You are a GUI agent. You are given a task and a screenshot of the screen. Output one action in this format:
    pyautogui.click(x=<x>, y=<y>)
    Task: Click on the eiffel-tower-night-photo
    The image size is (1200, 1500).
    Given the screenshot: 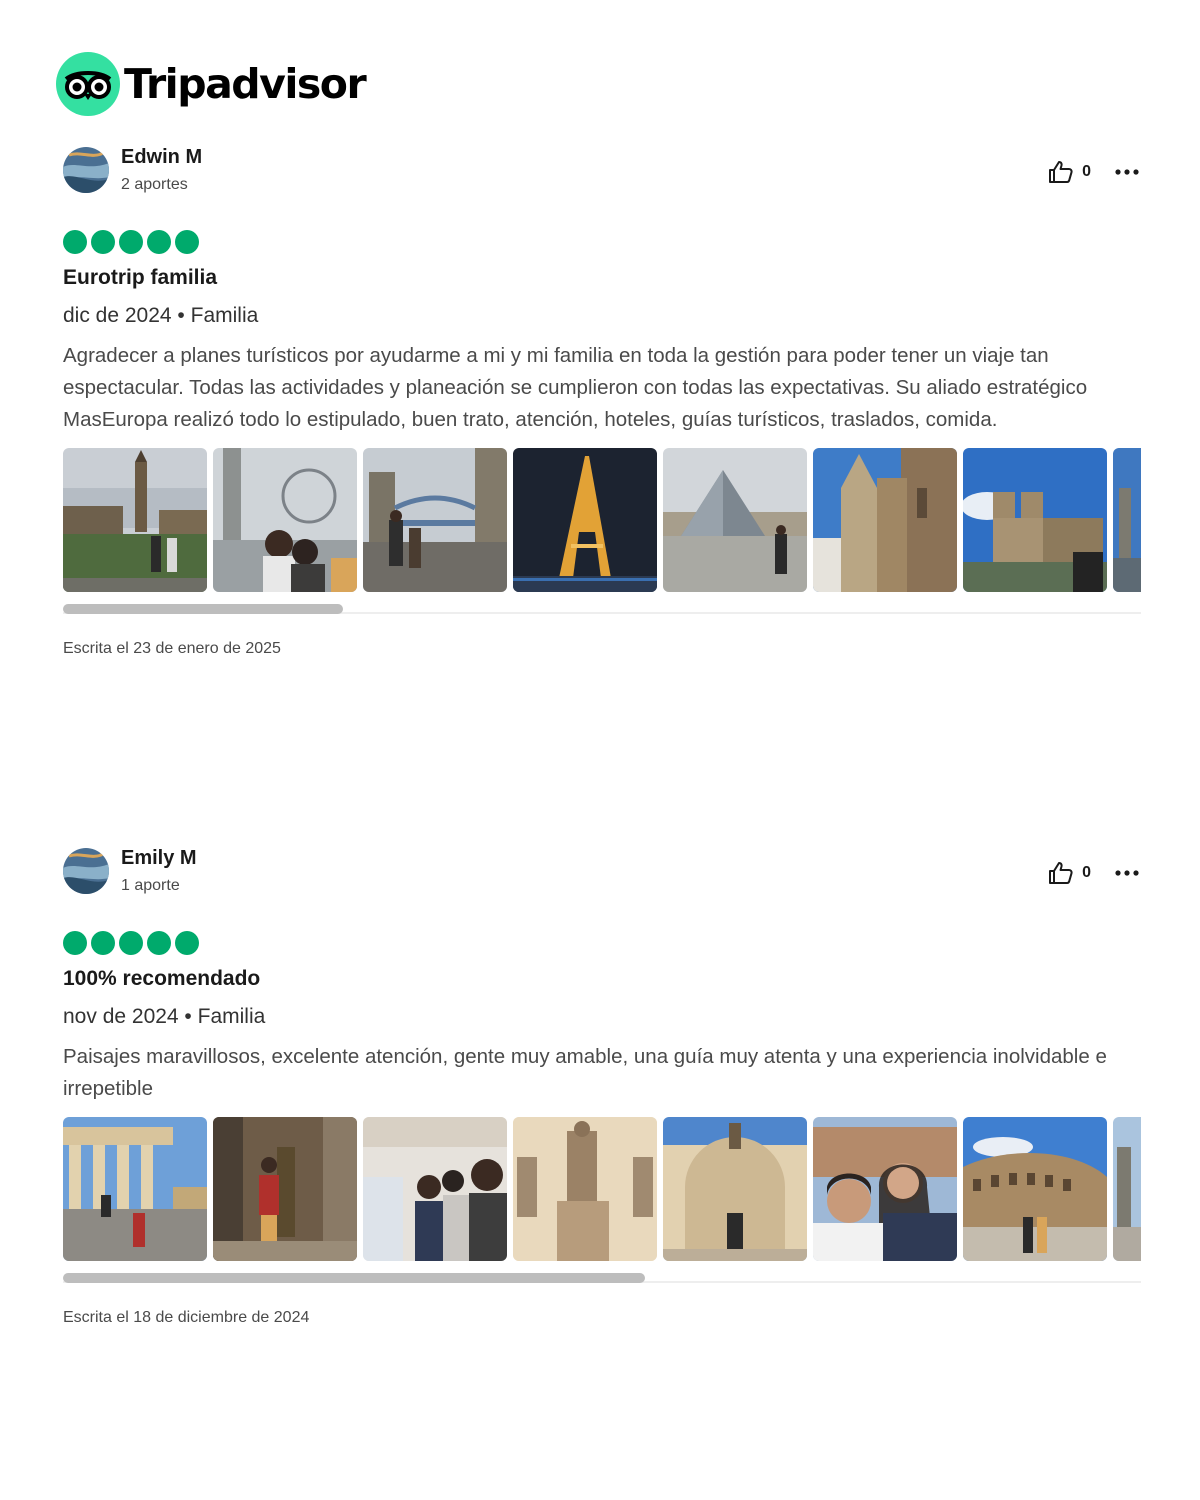 What is the action you would take?
    pyautogui.click(x=585, y=520)
    